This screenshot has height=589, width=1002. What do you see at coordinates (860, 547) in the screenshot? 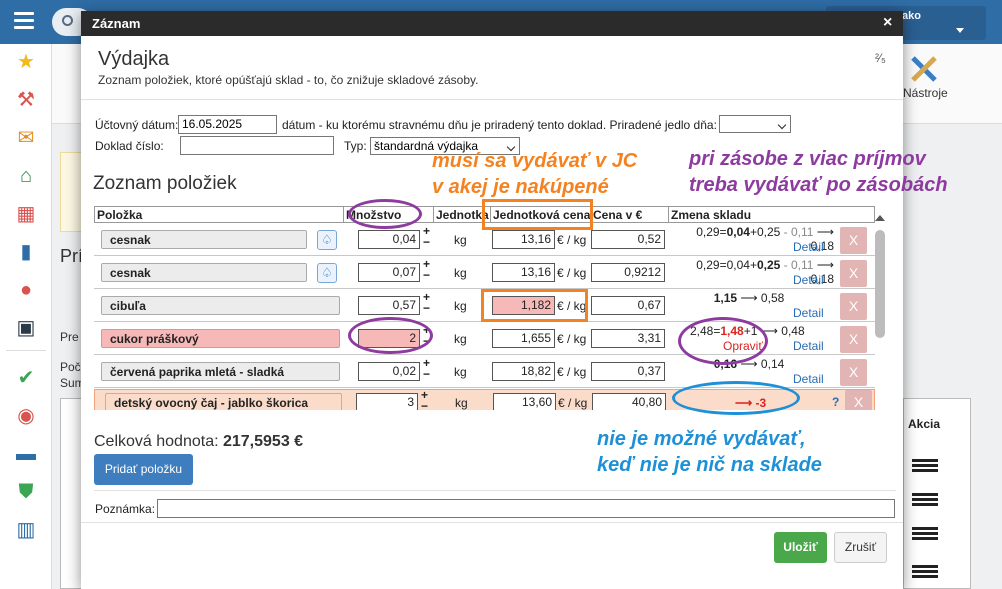
I see `cancel-button: Zrušiť` at bounding box center [860, 547].